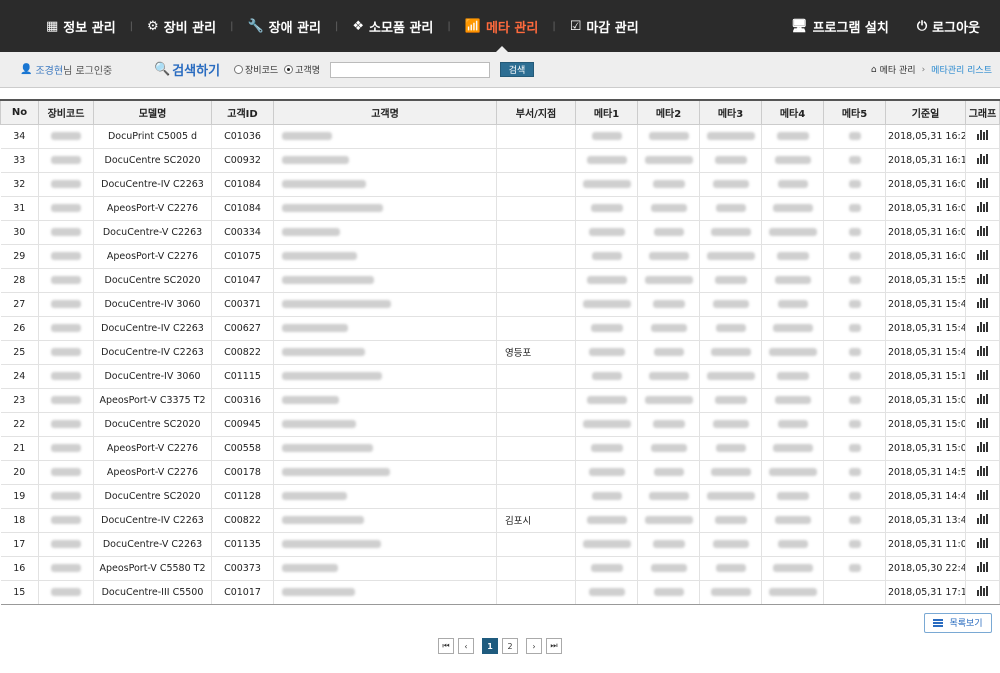 The height and width of the screenshot is (673, 1000). Describe the element at coordinates (187, 69) in the screenshot. I see `search-title: 🔍 검색하기` at that location.